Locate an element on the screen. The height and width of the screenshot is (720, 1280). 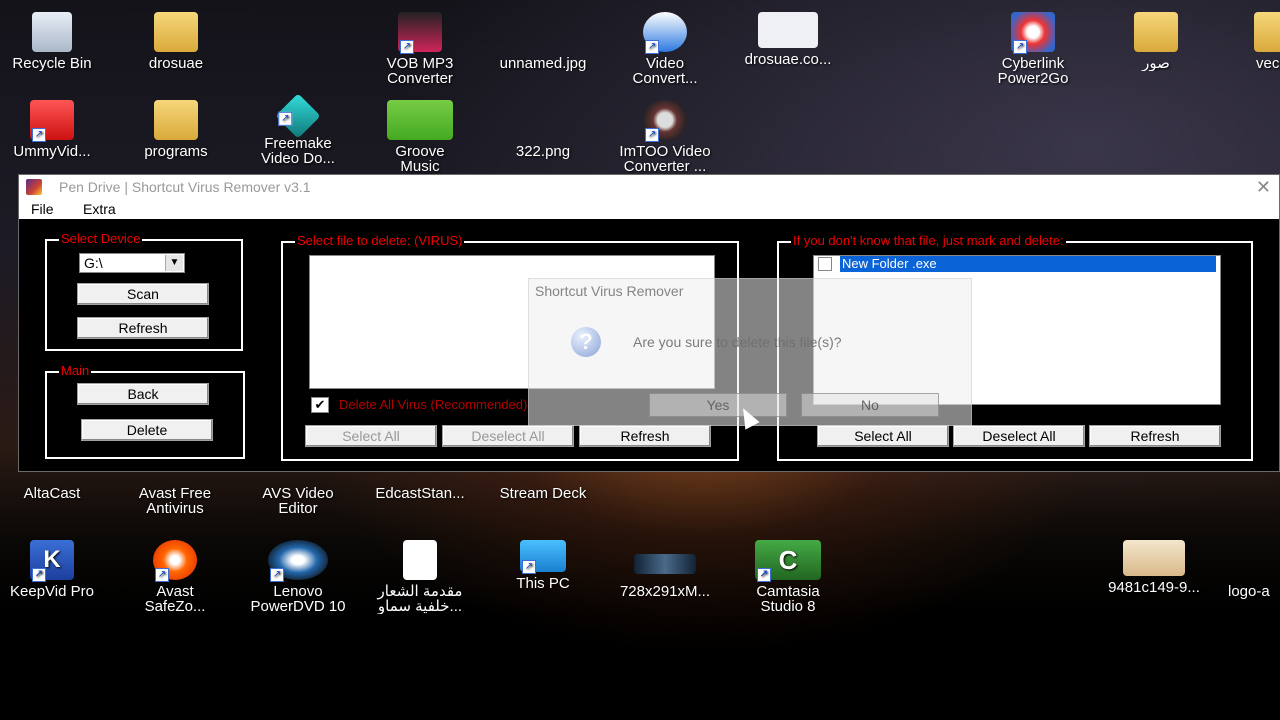
delete-button: Delete is located at coordinates (147, 430).